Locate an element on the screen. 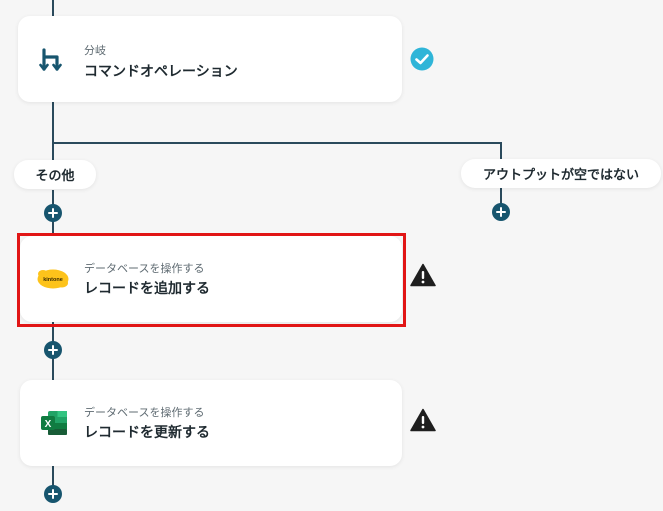  connector-top is located at coordinates (53, 8).